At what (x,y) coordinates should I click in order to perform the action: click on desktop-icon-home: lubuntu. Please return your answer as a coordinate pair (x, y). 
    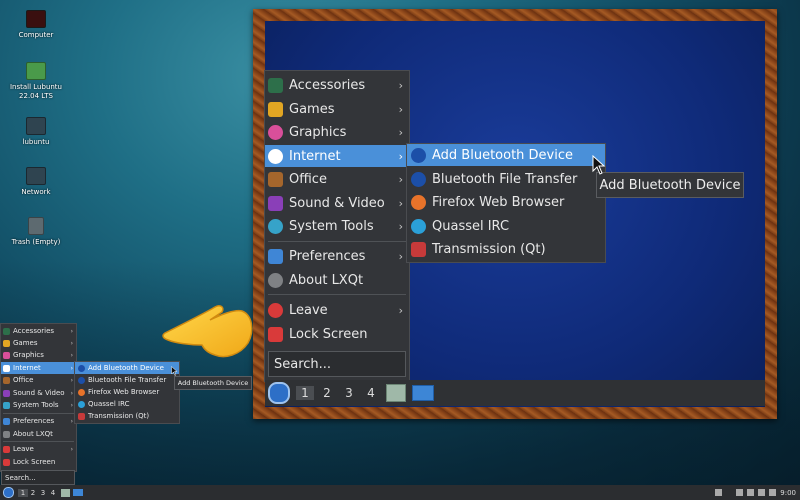
    Looking at the image, I should click on (36, 132).